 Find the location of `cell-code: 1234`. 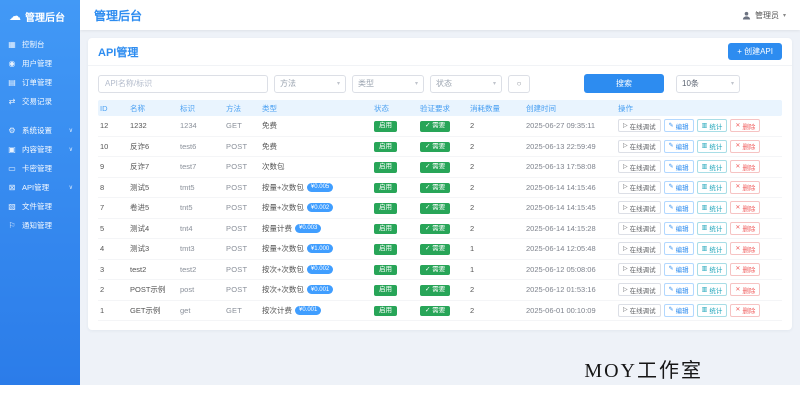

cell-code: 1234 is located at coordinates (188, 126).